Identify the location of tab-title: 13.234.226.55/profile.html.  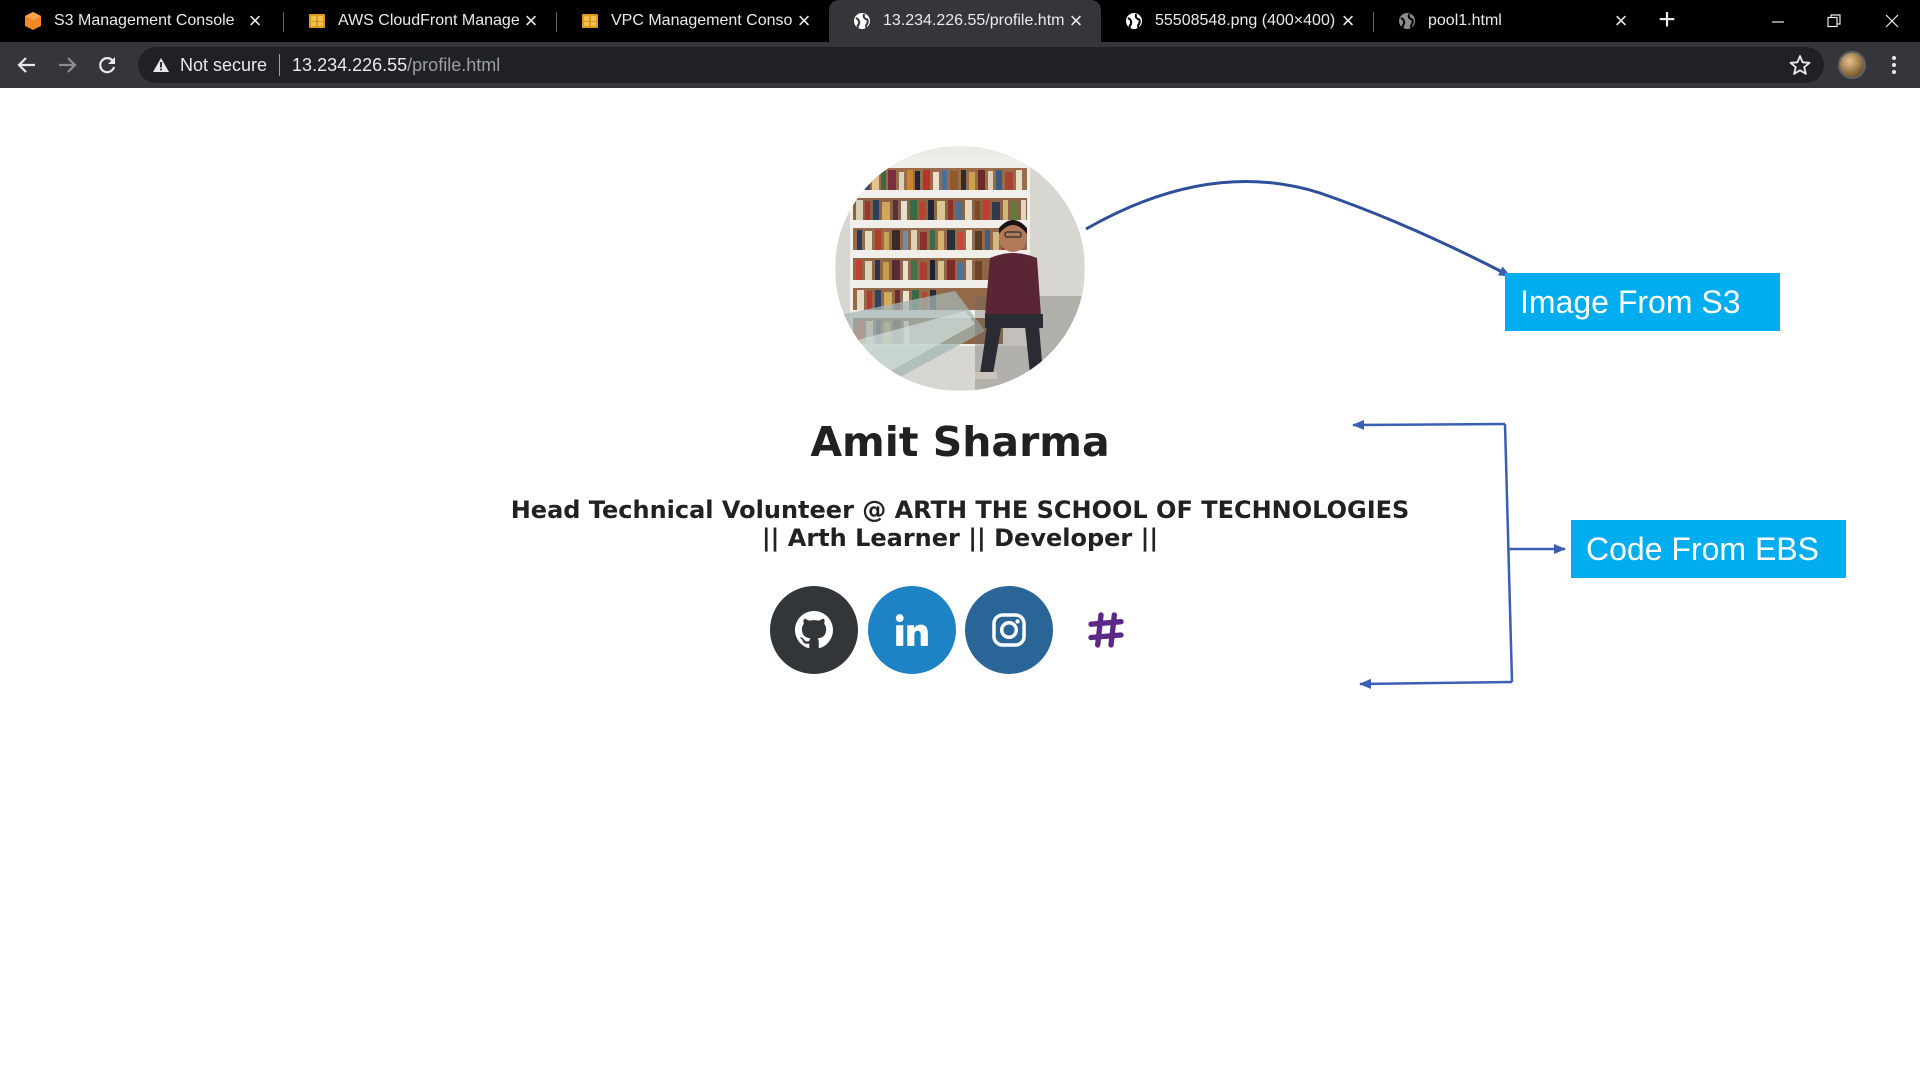
(974, 20).